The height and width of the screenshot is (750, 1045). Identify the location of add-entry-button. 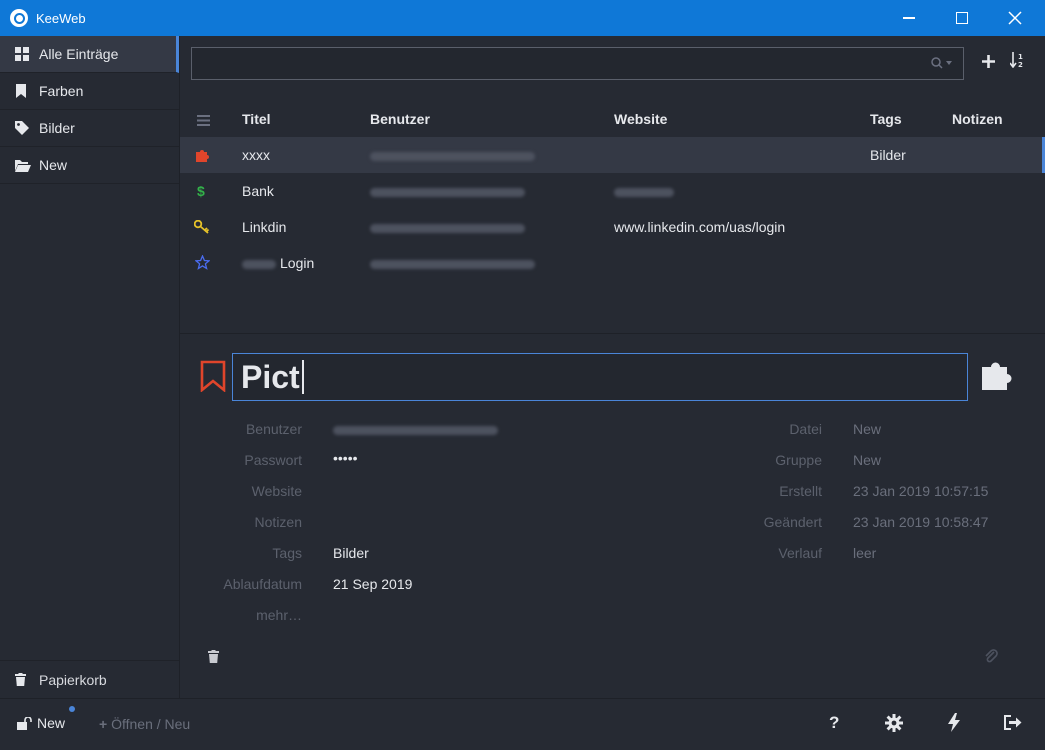
(988, 62).